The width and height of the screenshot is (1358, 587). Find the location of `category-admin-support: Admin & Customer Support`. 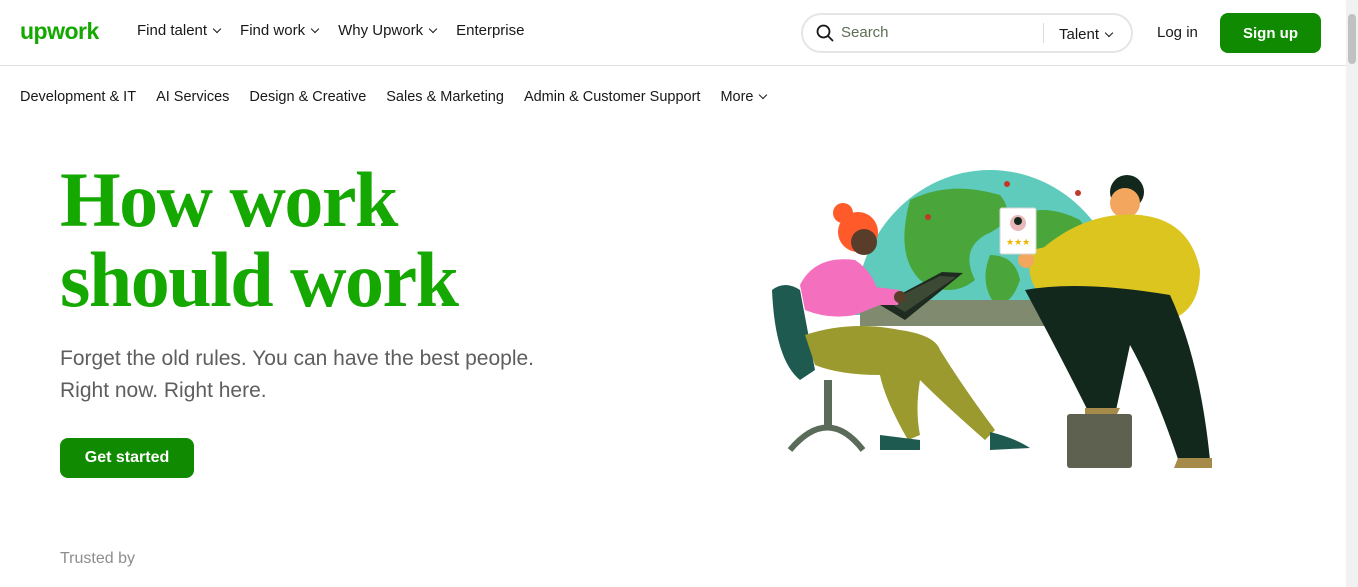

category-admin-support: Admin & Customer Support is located at coordinates (612, 97).